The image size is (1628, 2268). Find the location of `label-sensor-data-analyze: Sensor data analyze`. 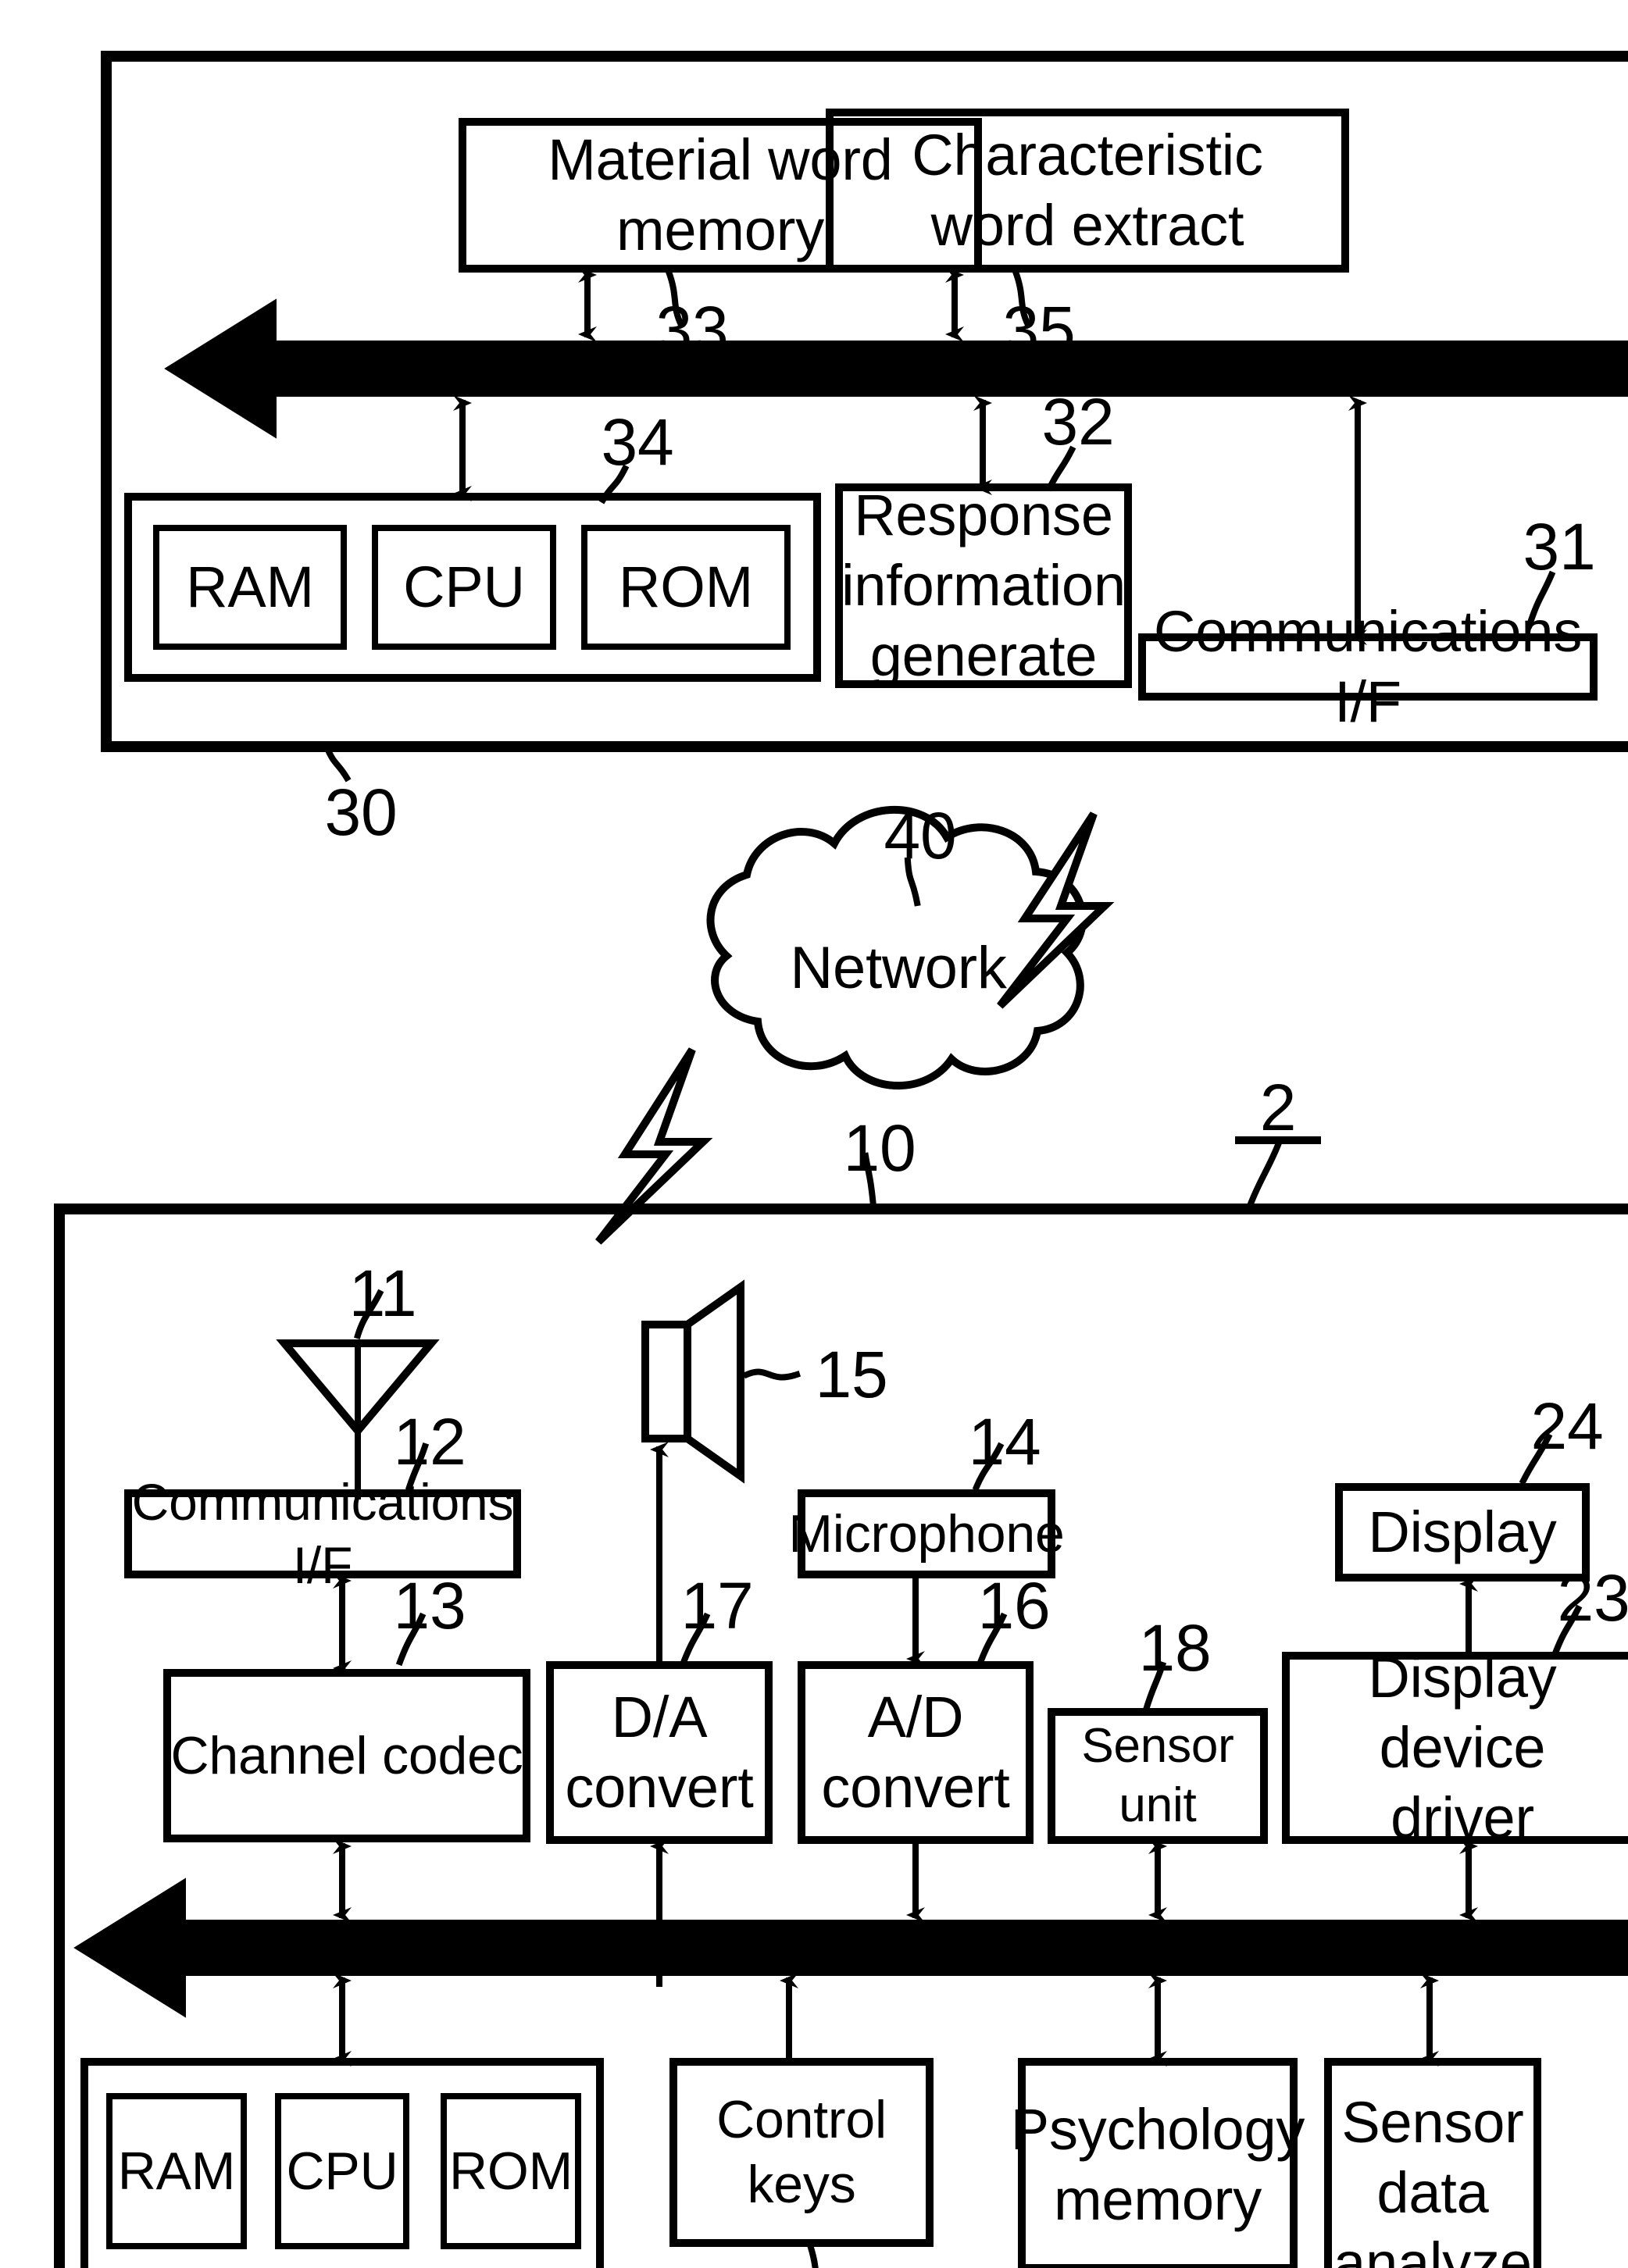

label-sensor-data-analyze: Sensor data analyze is located at coordinates (1432, 2178).